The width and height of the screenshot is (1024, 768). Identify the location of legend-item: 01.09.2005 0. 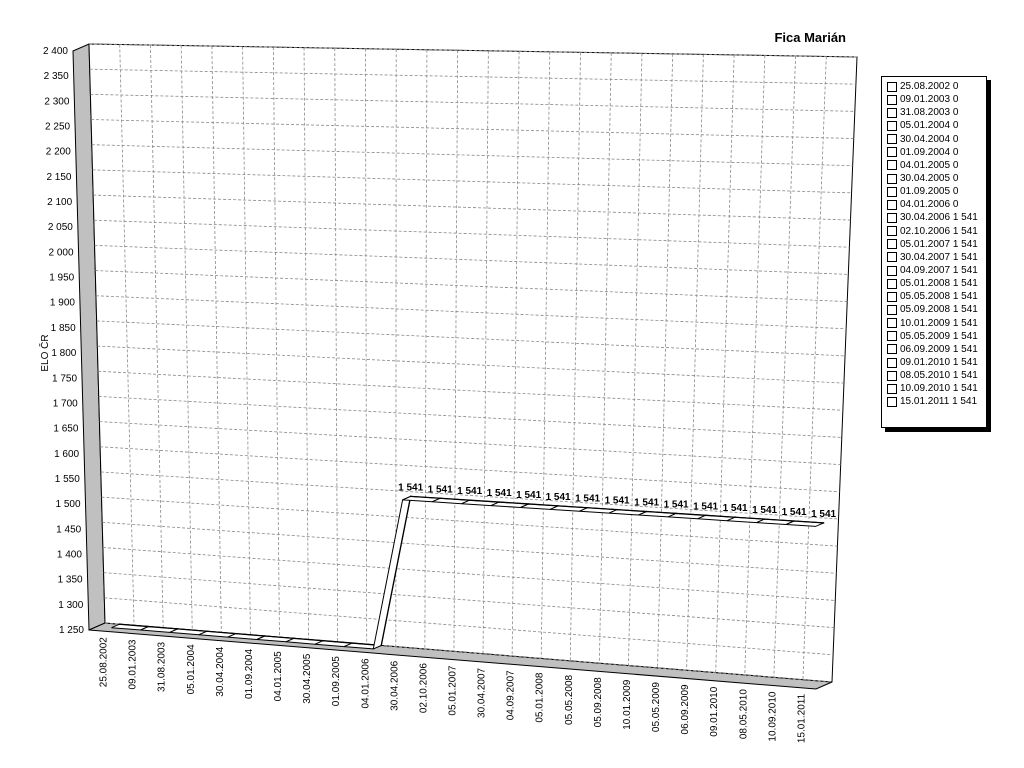
(936, 191).